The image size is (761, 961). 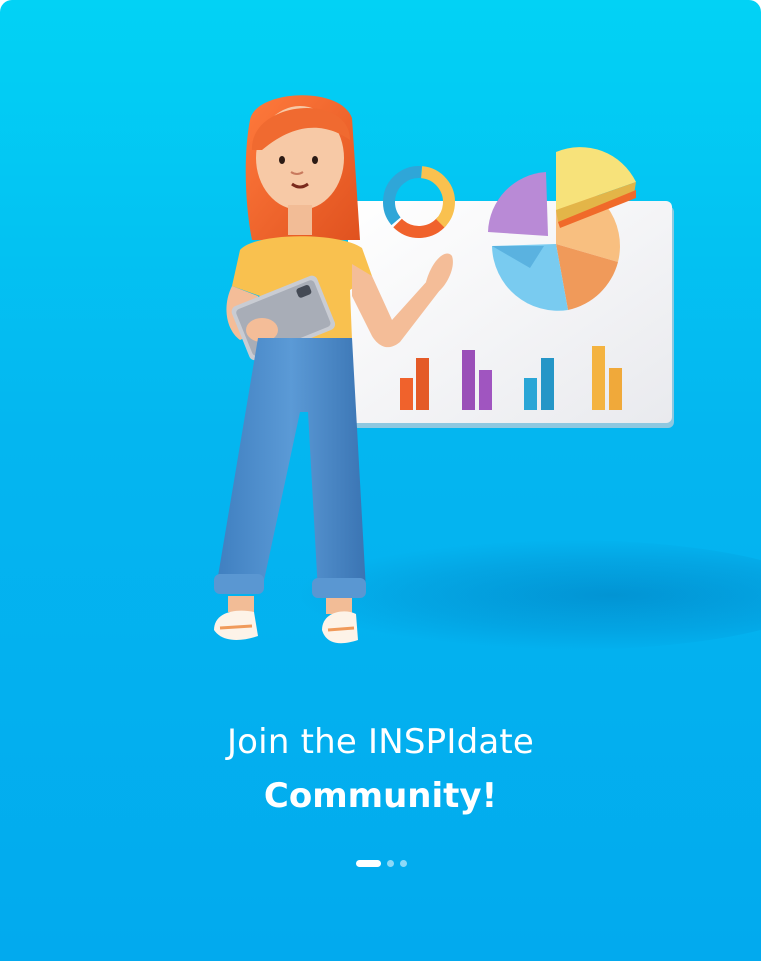 I want to click on page-dot-1-active, so click(x=368, y=863).